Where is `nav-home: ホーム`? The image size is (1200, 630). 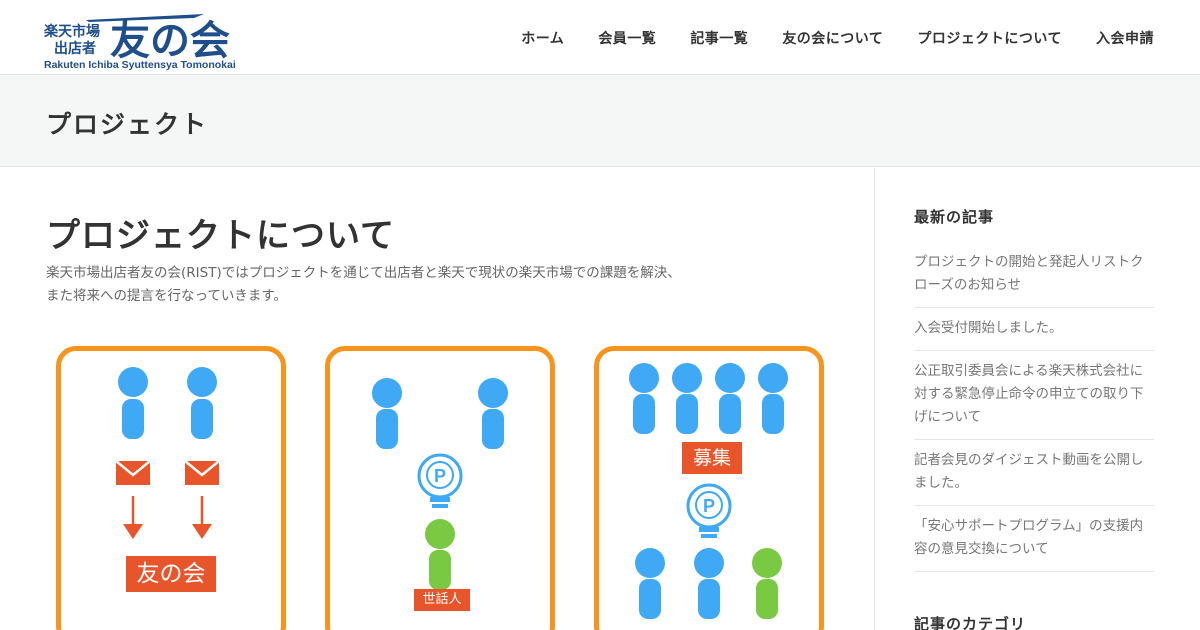
nav-home: ホーム is located at coordinates (542, 38).